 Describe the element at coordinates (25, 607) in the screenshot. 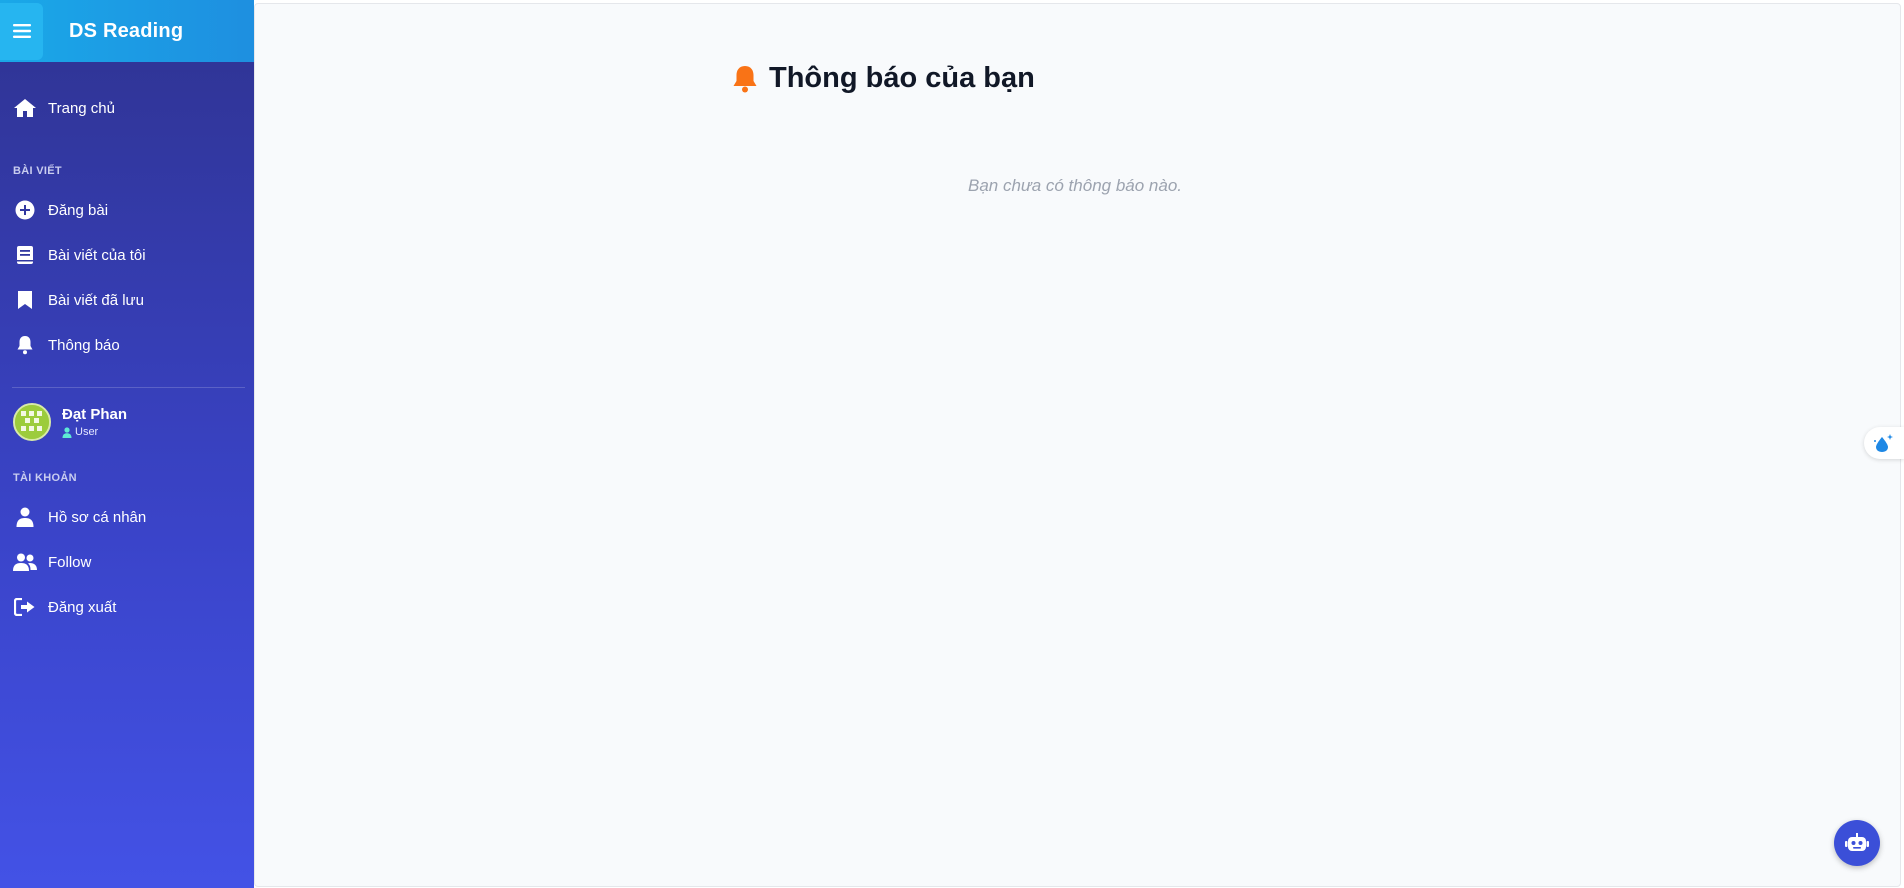

I see `logout-icon` at that location.